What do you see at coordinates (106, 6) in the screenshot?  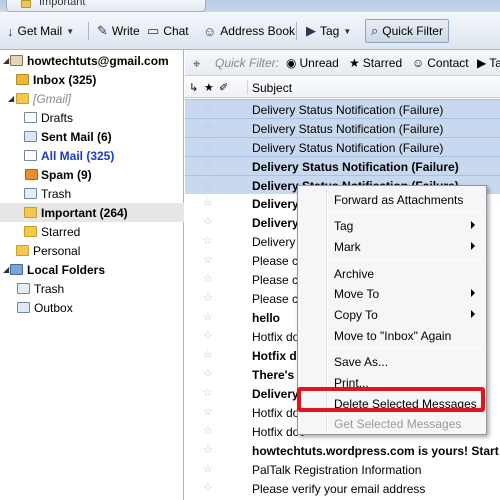 I see `tab-important: Important` at bounding box center [106, 6].